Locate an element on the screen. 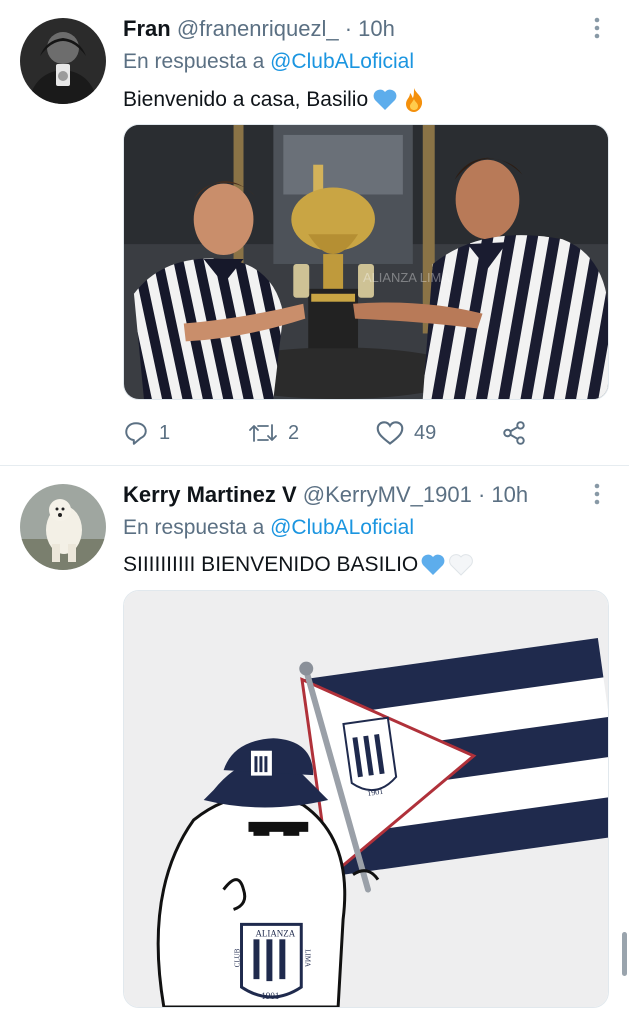  user-handle: @KerryMV_1901 is located at coordinates (387, 494).